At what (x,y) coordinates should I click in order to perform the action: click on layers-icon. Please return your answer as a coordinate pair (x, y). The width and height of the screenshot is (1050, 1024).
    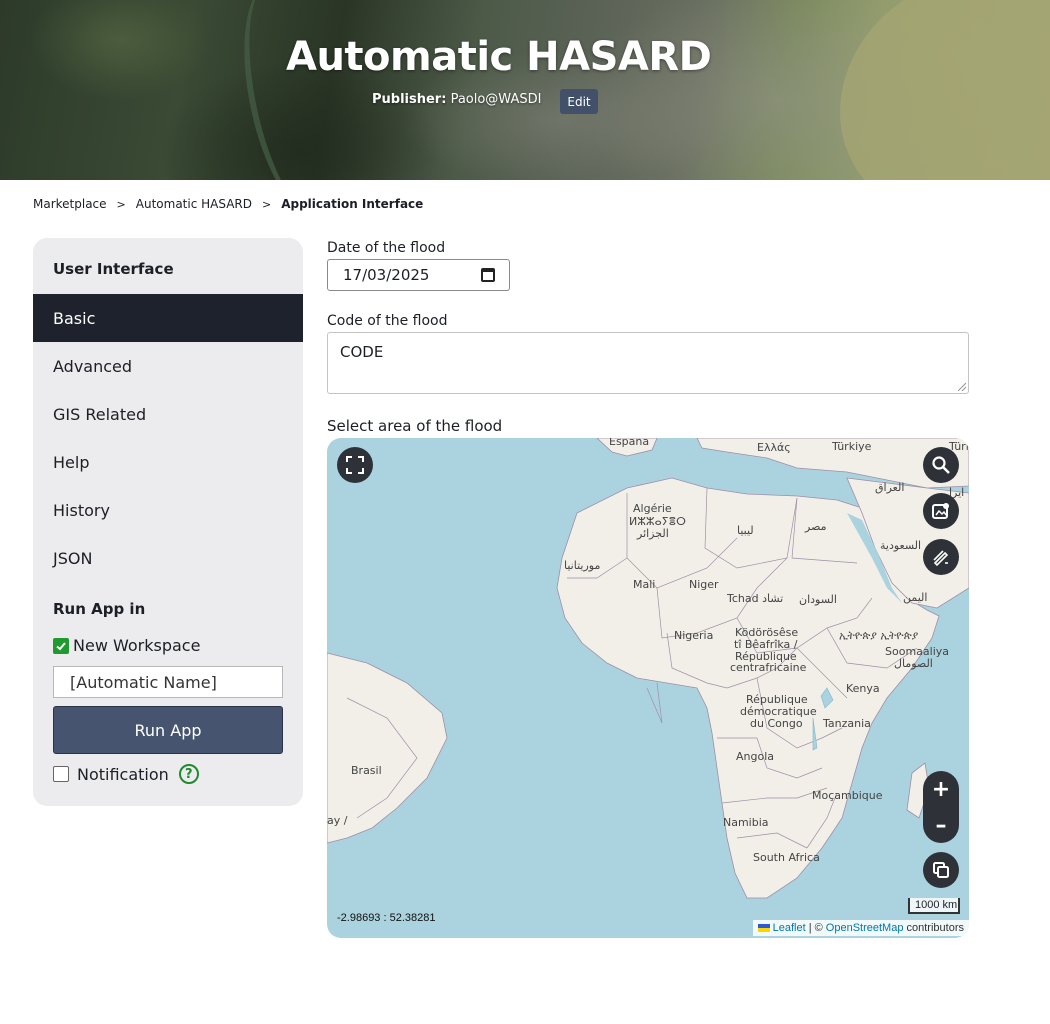
    Looking at the image, I should click on (941, 870).